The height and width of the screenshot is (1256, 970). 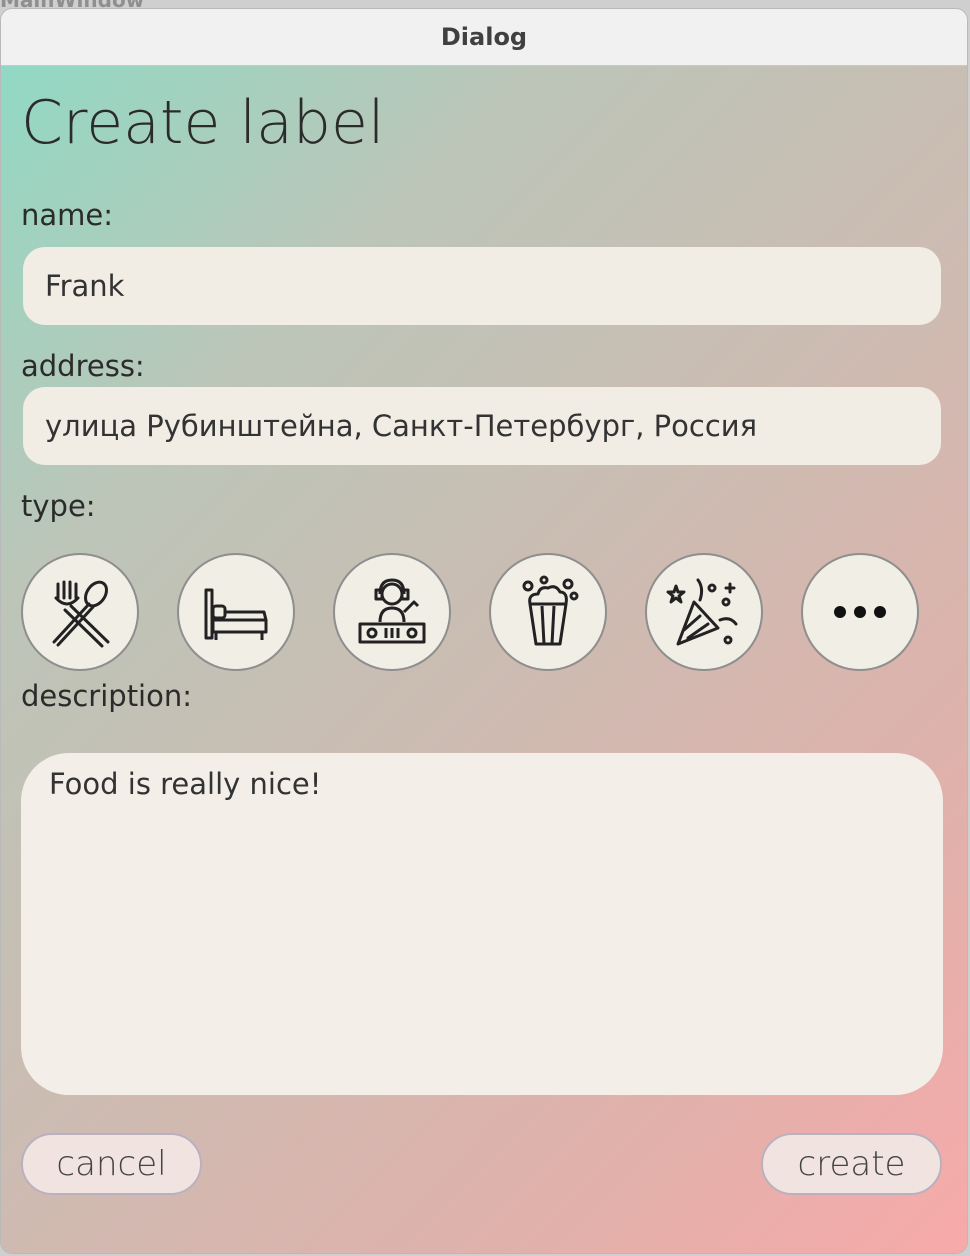 What do you see at coordinates (111, 1164) in the screenshot?
I see `cancel-button: cancel` at bounding box center [111, 1164].